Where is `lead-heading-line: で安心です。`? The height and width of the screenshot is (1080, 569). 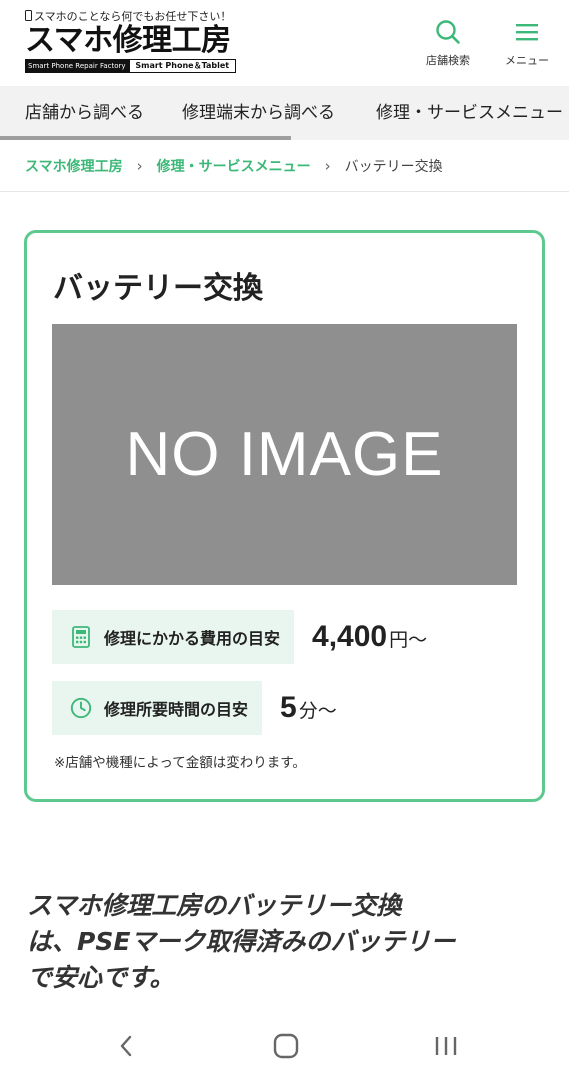
lead-heading-line: で安心です。 is located at coordinates (101, 977).